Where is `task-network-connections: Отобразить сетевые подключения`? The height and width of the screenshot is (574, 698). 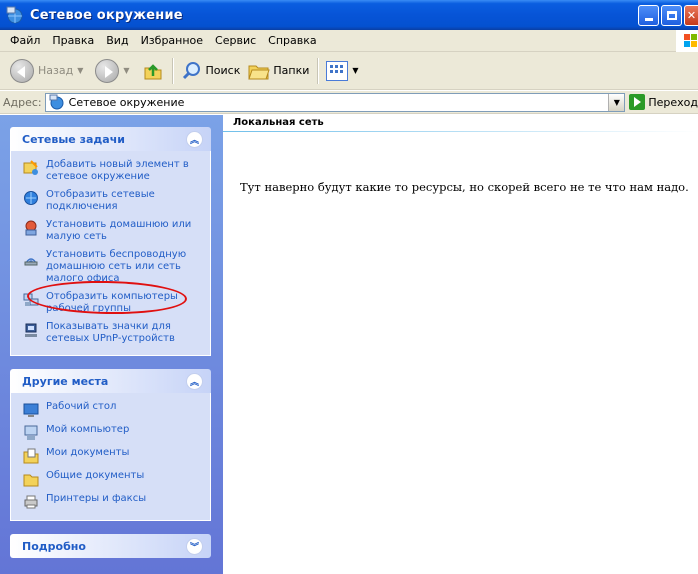 task-network-connections: Отобразить сетевые подключения is located at coordinates (112, 201).